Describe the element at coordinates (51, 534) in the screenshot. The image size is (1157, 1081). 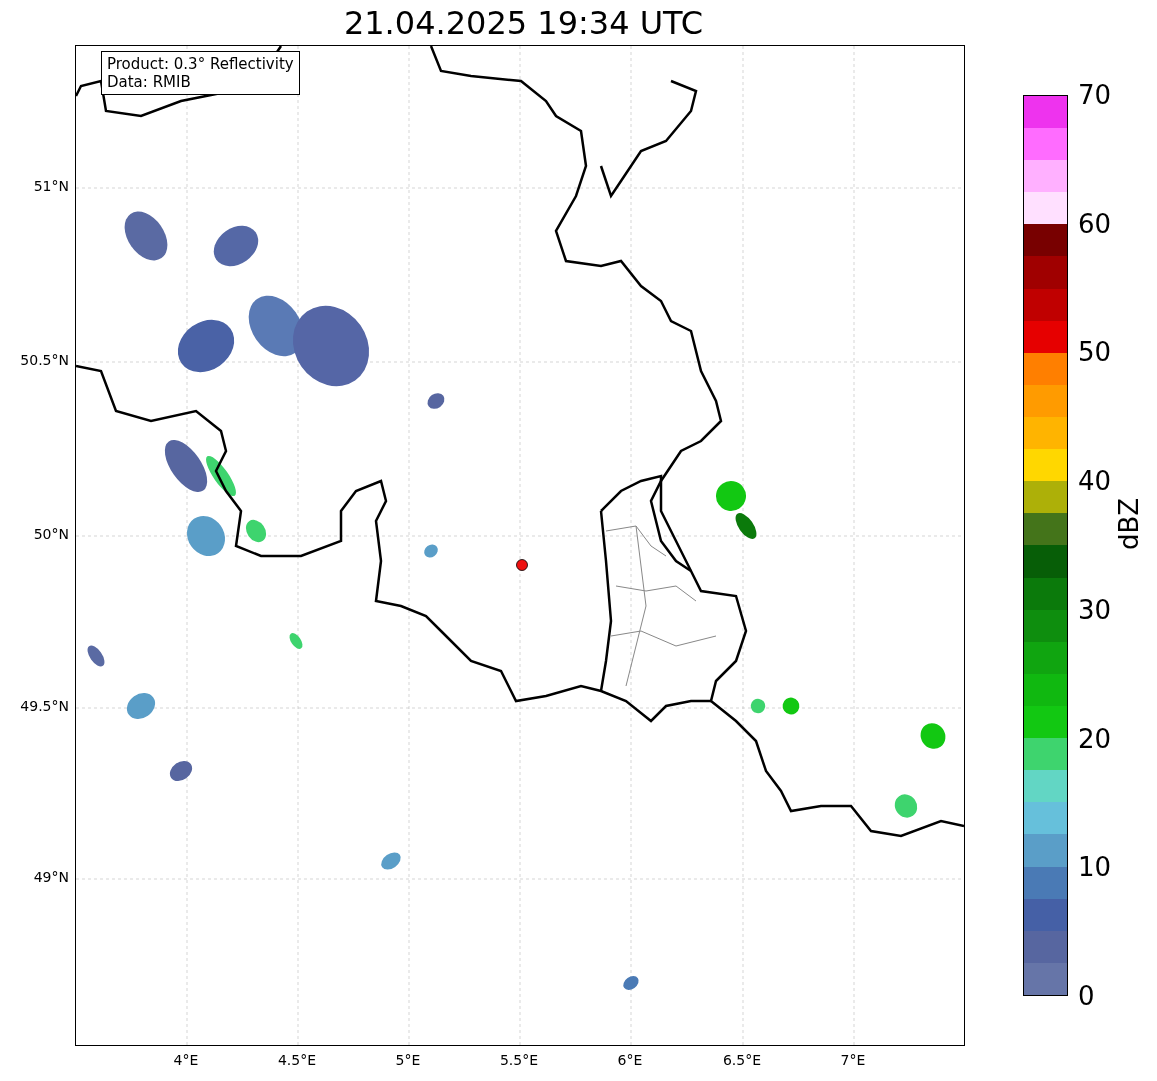
I see `y-tick-label: 50°N` at that location.